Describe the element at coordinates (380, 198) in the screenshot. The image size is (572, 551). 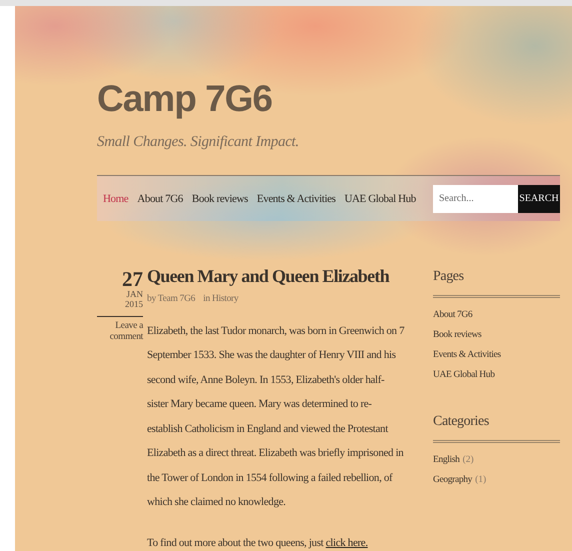
I see `nav-link: UAE Global Hub` at that location.